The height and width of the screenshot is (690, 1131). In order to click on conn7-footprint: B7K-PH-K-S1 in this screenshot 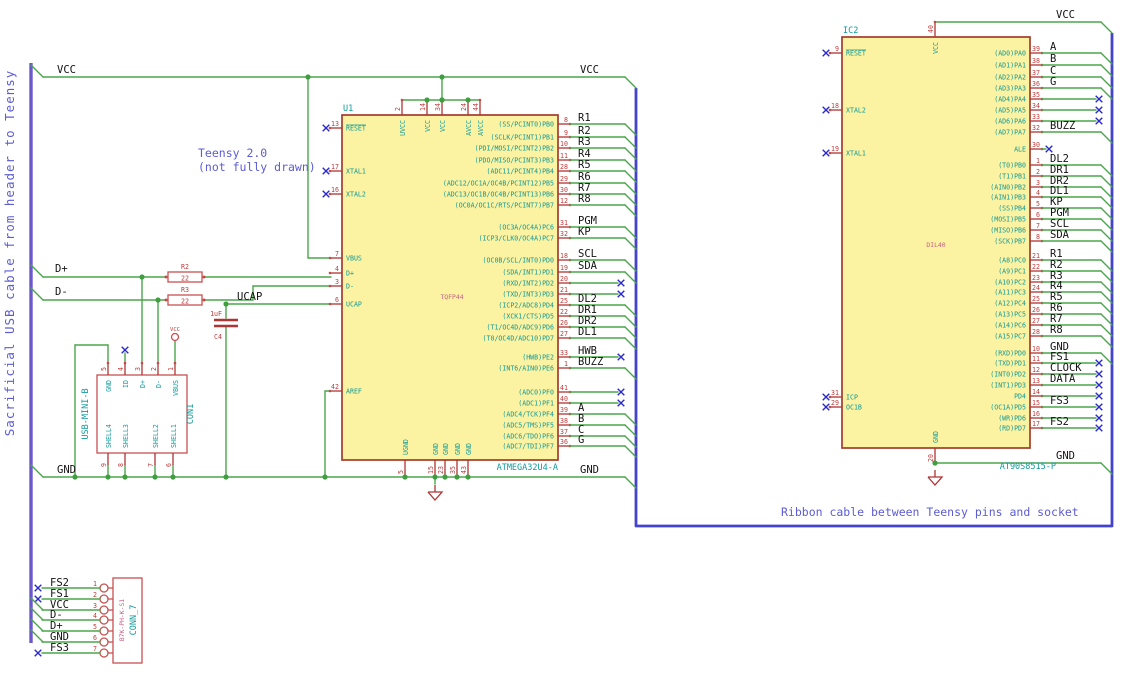, I will do `click(122, 620)`.